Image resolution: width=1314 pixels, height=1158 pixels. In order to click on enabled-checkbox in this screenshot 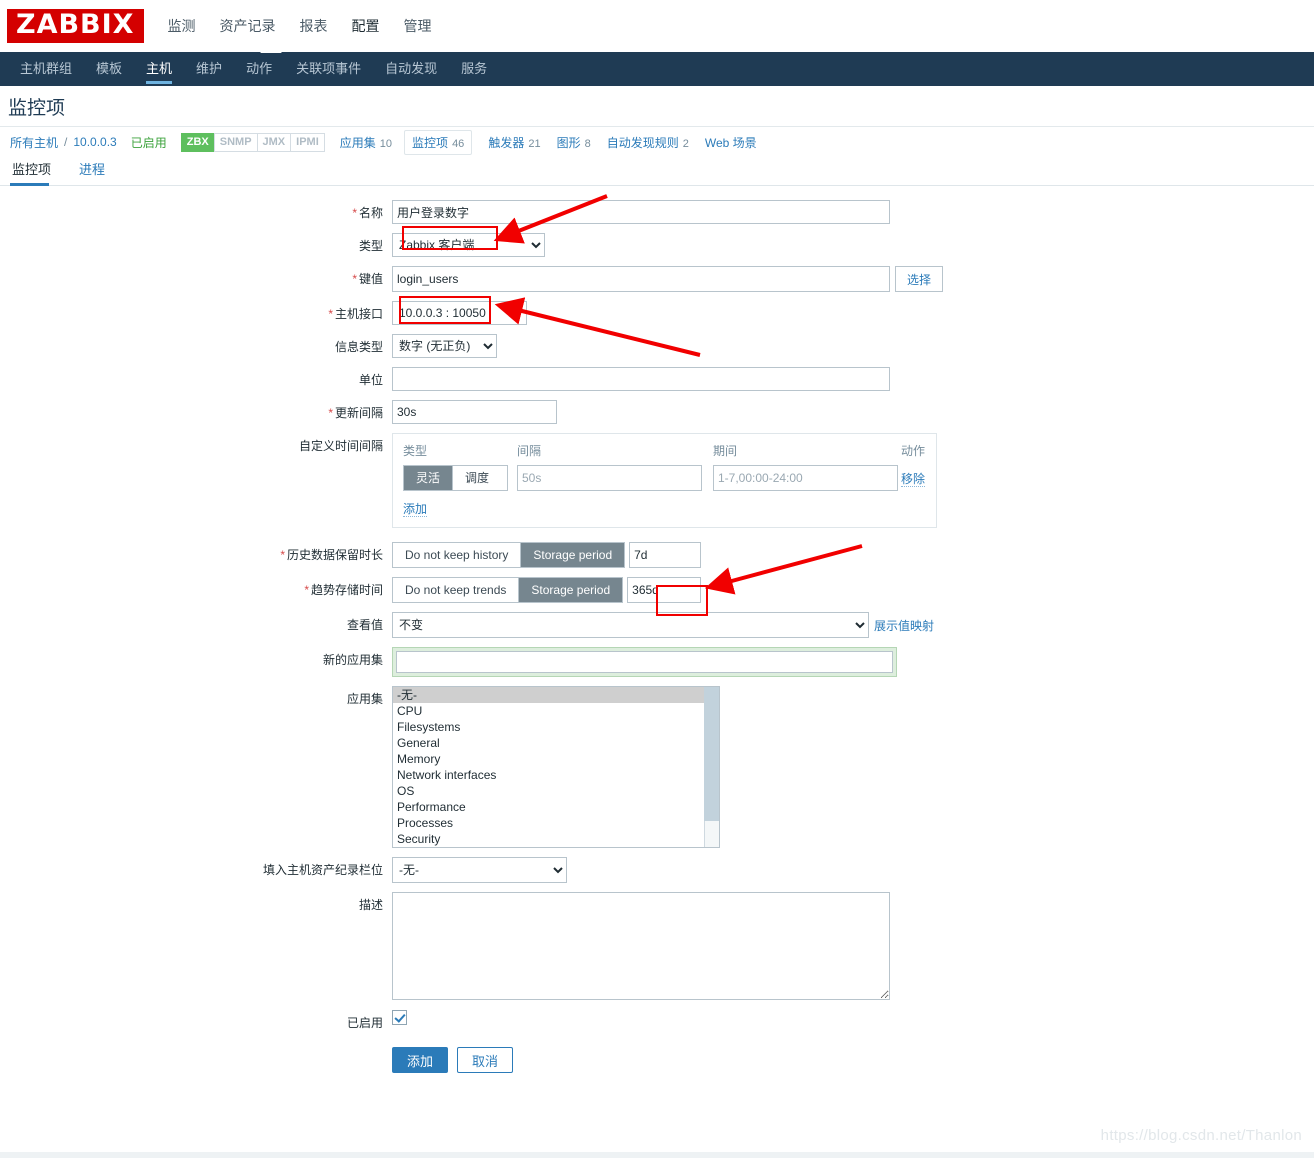, I will do `click(399, 1017)`.